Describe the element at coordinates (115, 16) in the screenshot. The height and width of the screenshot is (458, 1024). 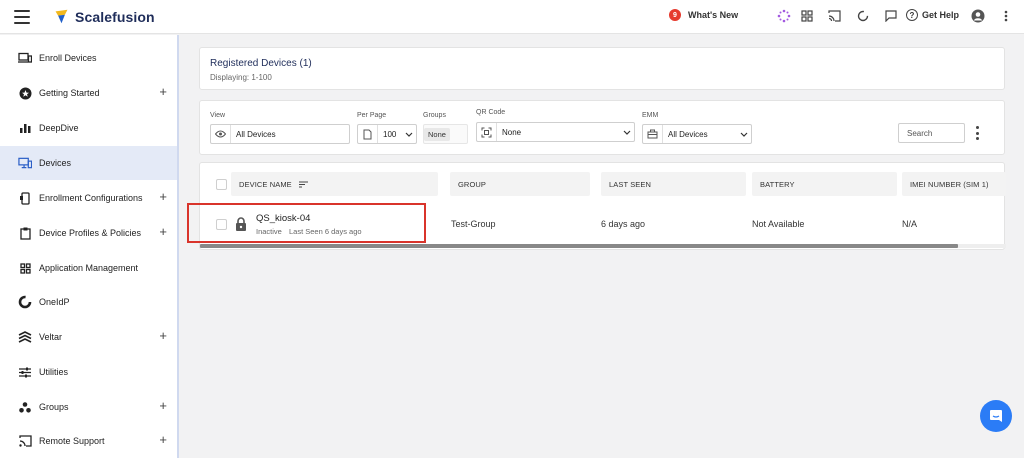
I see `brand-name: Scalefusion` at that location.